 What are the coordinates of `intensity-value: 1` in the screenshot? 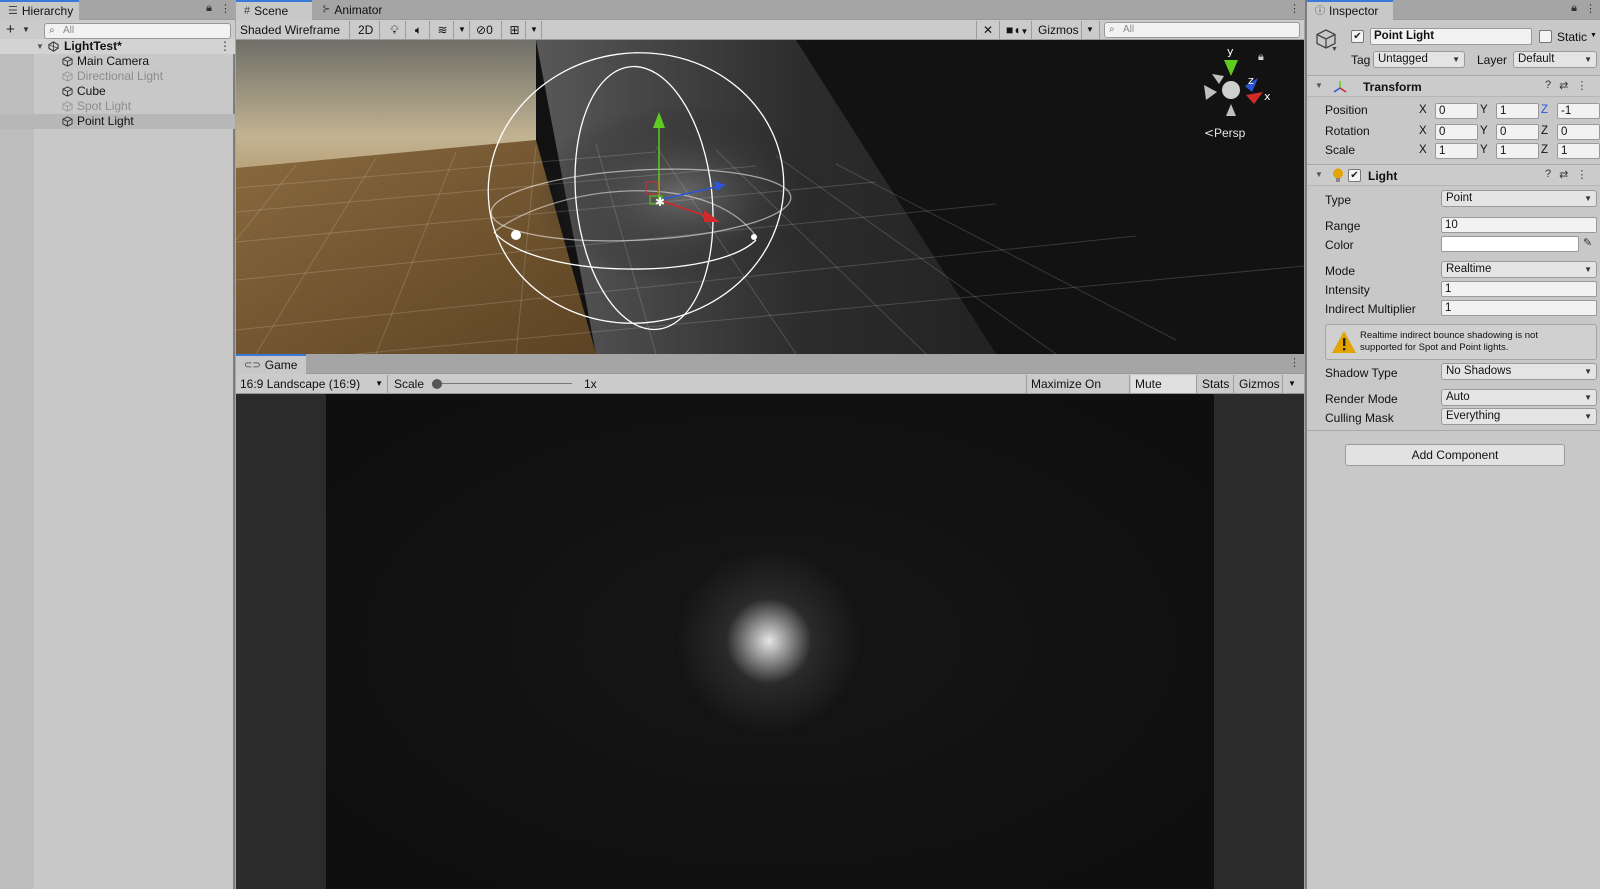 It's located at (1448, 289).